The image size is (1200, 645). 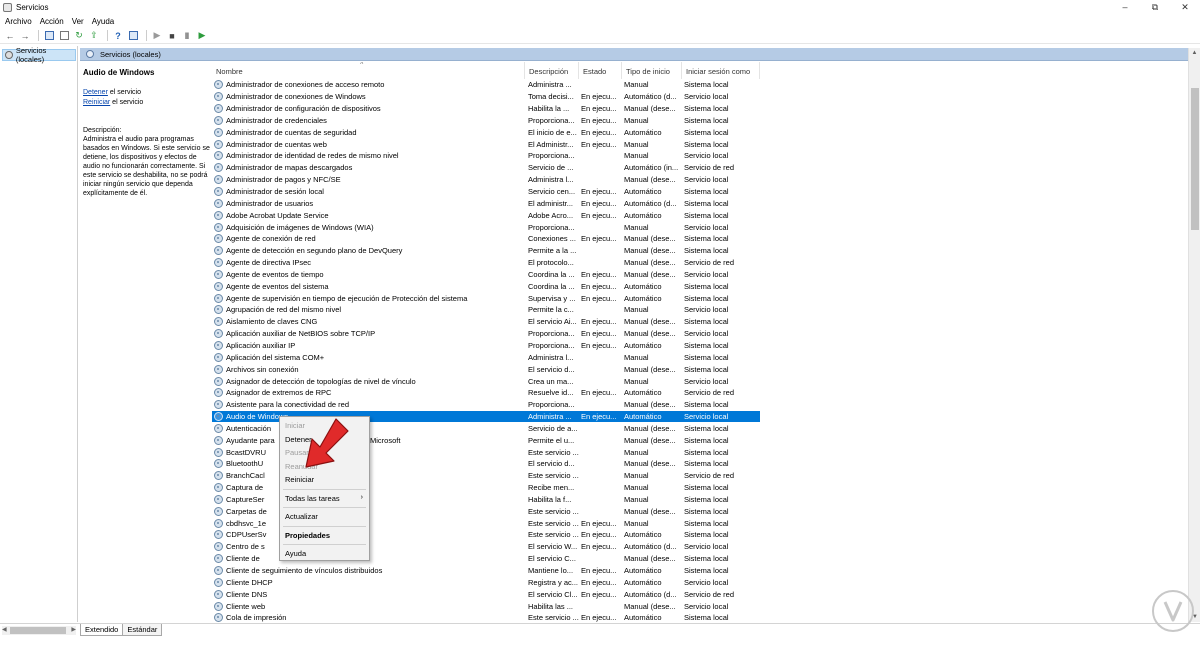 What do you see at coordinates (324, 480) in the screenshot?
I see `context-menu-restart: Reiniciar` at bounding box center [324, 480].